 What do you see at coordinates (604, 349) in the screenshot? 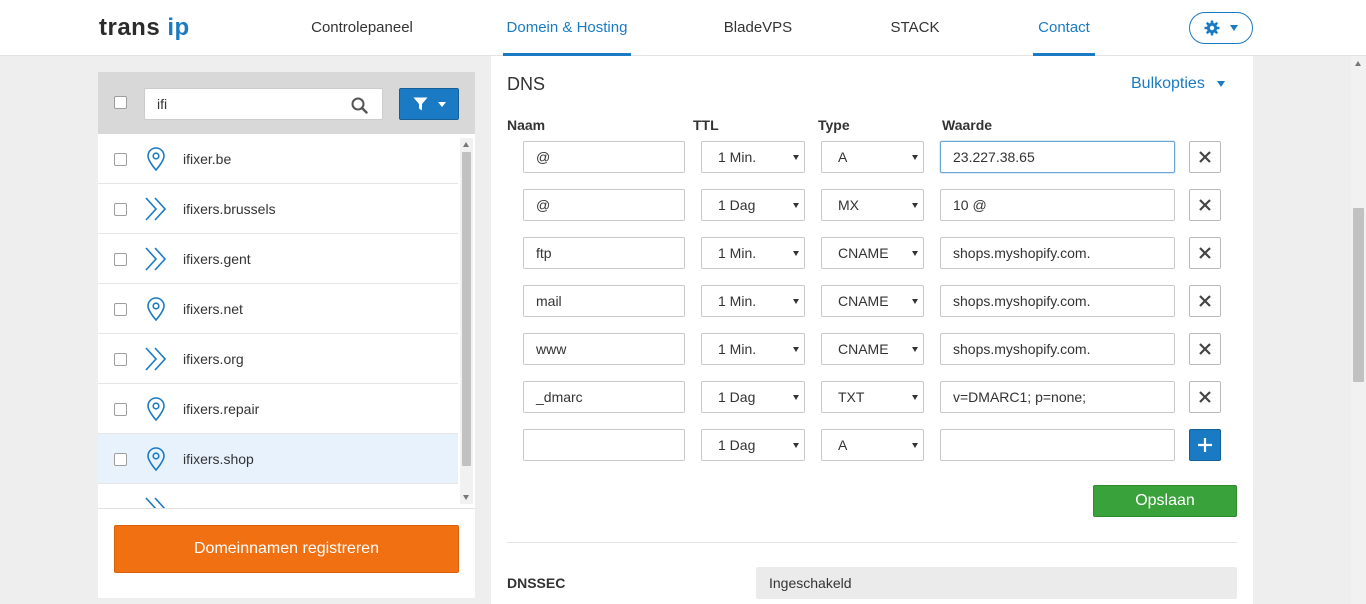
I see `record-name-field: www` at bounding box center [604, 349].